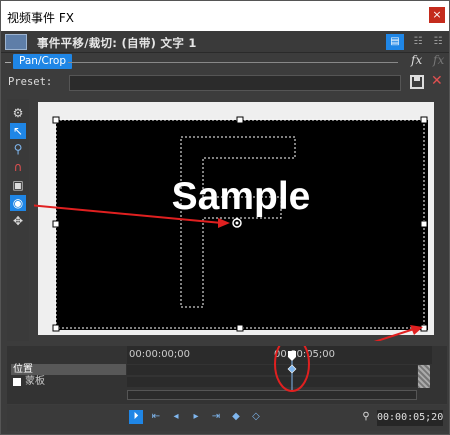 This screenshot has height=435, width=450. Describe the element at coordinates (42, 61) in the screenshot. I see `pan-crop-chip: Pan/Crop` at that location.